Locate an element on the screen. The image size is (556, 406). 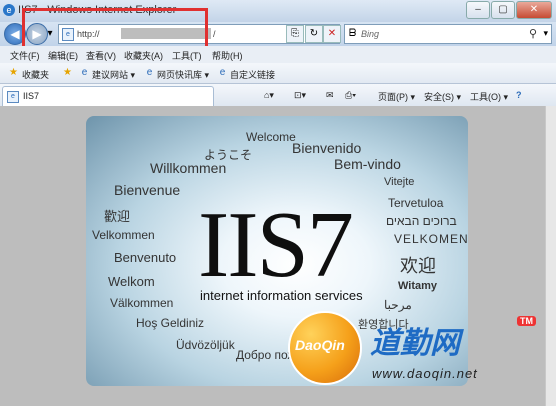
maximize-button: ▢ is located at coordinates (503, 10).